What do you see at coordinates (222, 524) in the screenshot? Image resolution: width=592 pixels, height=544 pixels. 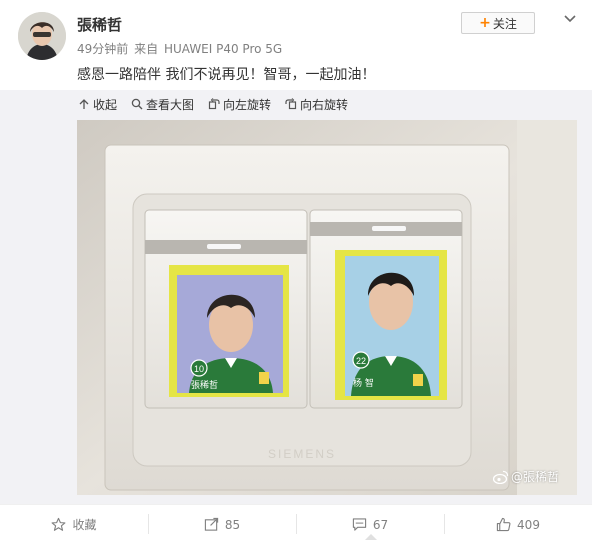 I see `repost-button: 85` at bounding box center [222, 524].